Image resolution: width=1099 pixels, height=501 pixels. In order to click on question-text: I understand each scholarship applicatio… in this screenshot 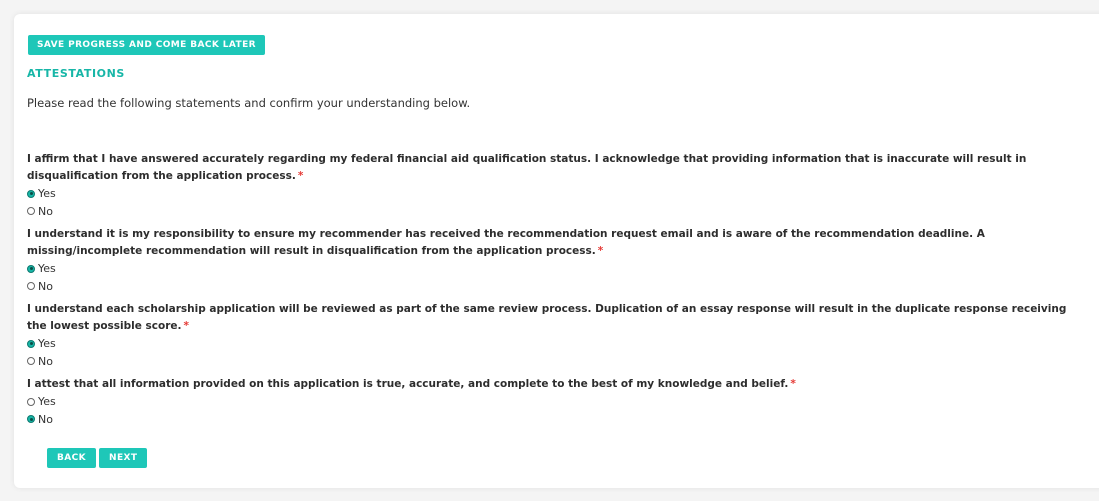, I will do `click(557, 318)`.